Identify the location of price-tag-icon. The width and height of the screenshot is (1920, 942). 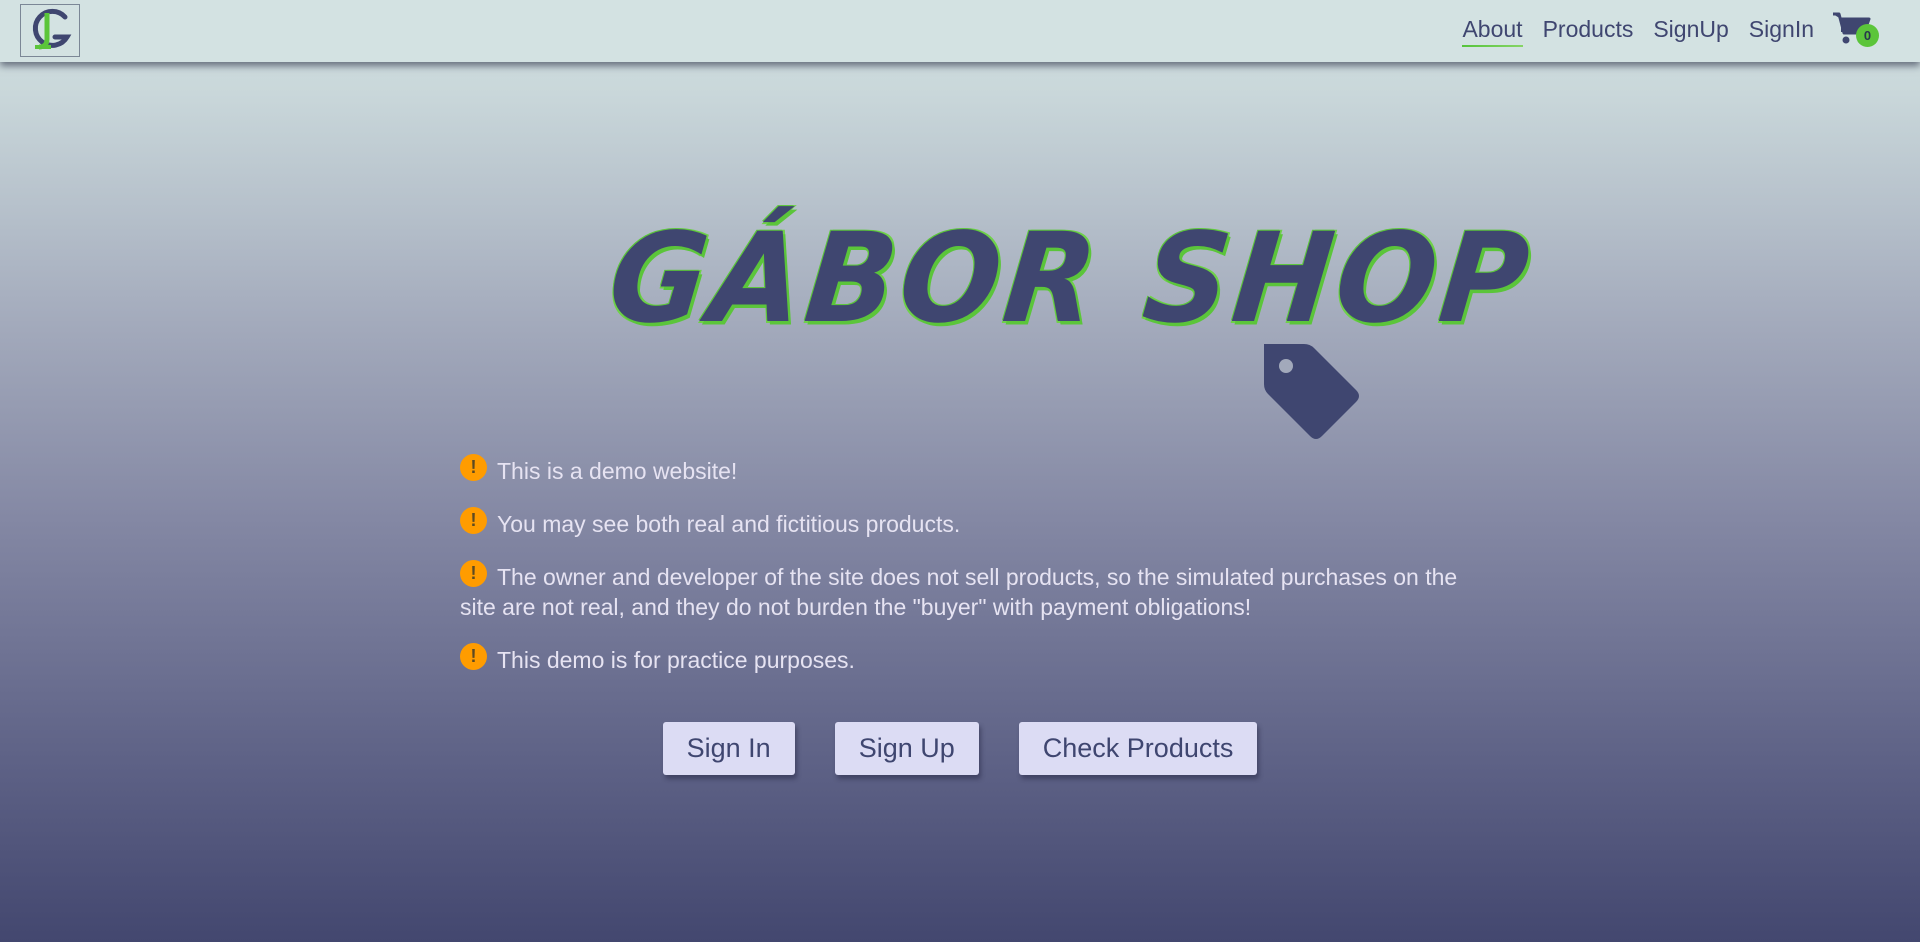
(1311, 391).